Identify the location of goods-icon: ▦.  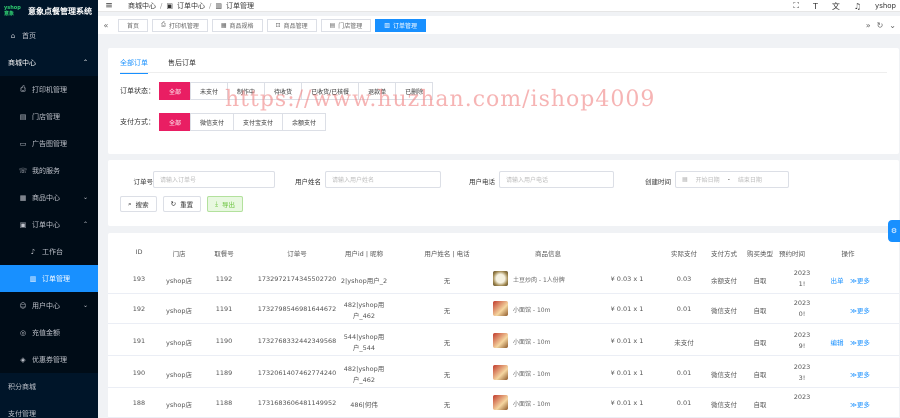
(23, 197).